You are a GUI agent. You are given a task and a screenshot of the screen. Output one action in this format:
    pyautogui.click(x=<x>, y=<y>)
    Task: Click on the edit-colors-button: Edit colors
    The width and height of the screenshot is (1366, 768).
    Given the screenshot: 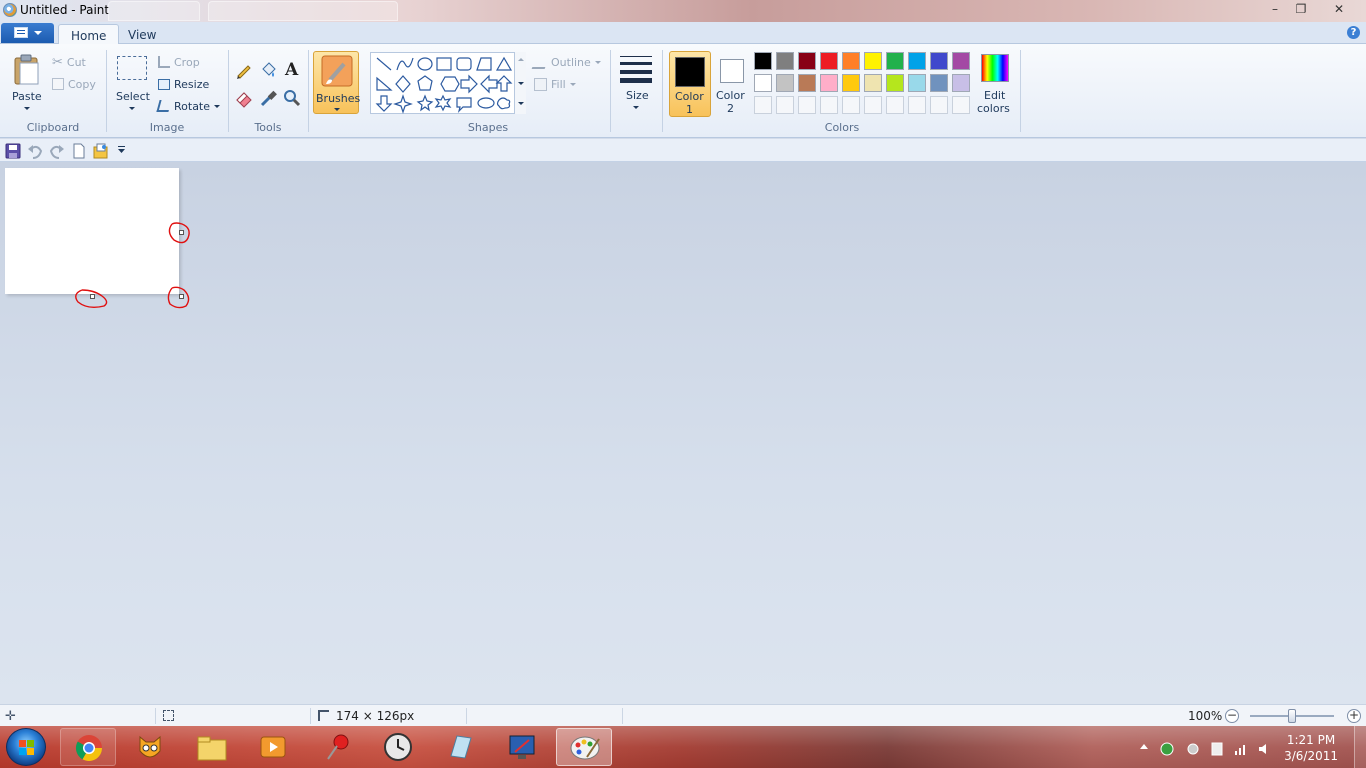 What is the action you would take?
    pyautogui.click(x=996, y=84)
    